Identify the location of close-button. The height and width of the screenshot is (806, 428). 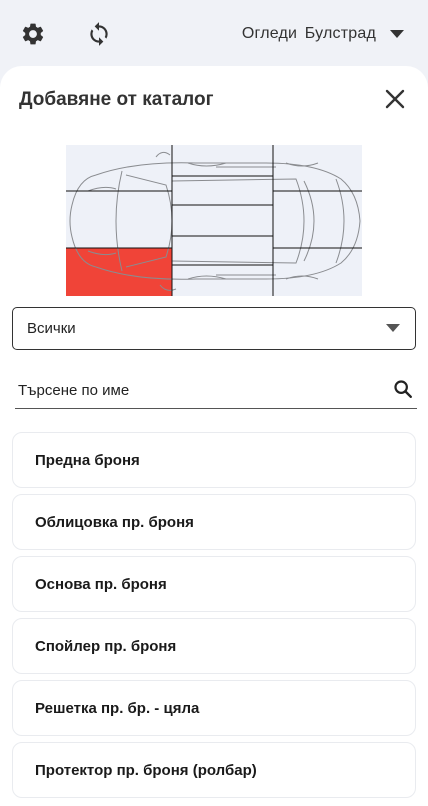
(395, 99).